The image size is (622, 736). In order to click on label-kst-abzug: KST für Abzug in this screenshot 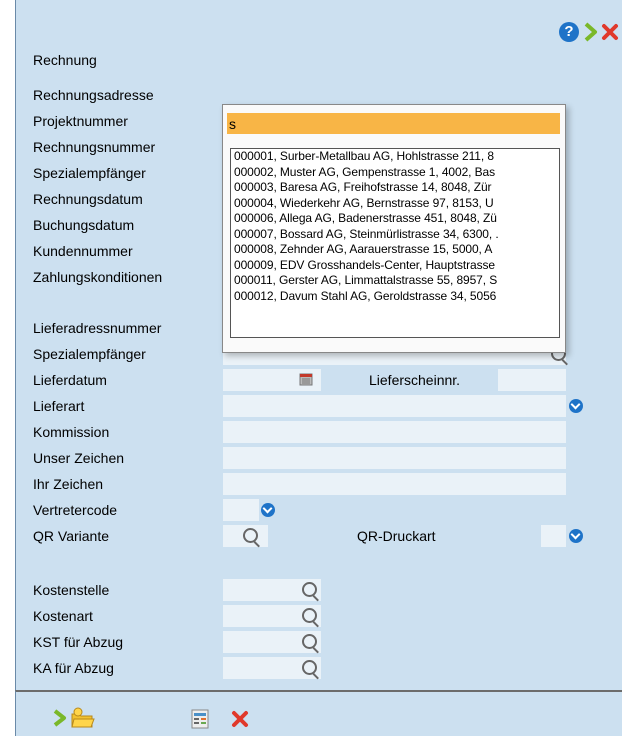, I will do `click(78, 642)`.